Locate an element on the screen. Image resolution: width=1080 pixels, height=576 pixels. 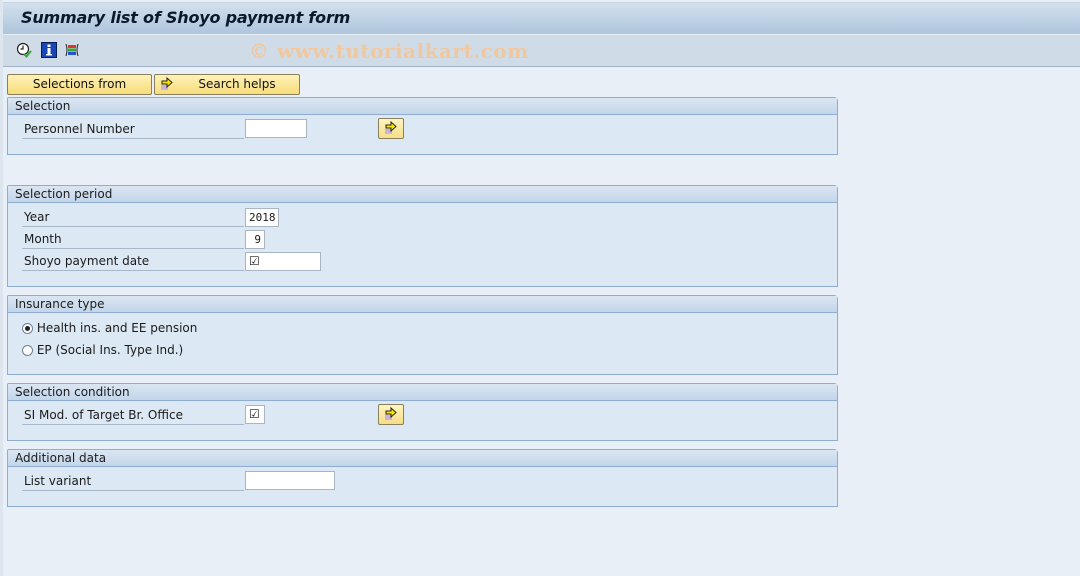
application-toolbar: © www.tutorialkart.com is located at coordinates (541, 50).